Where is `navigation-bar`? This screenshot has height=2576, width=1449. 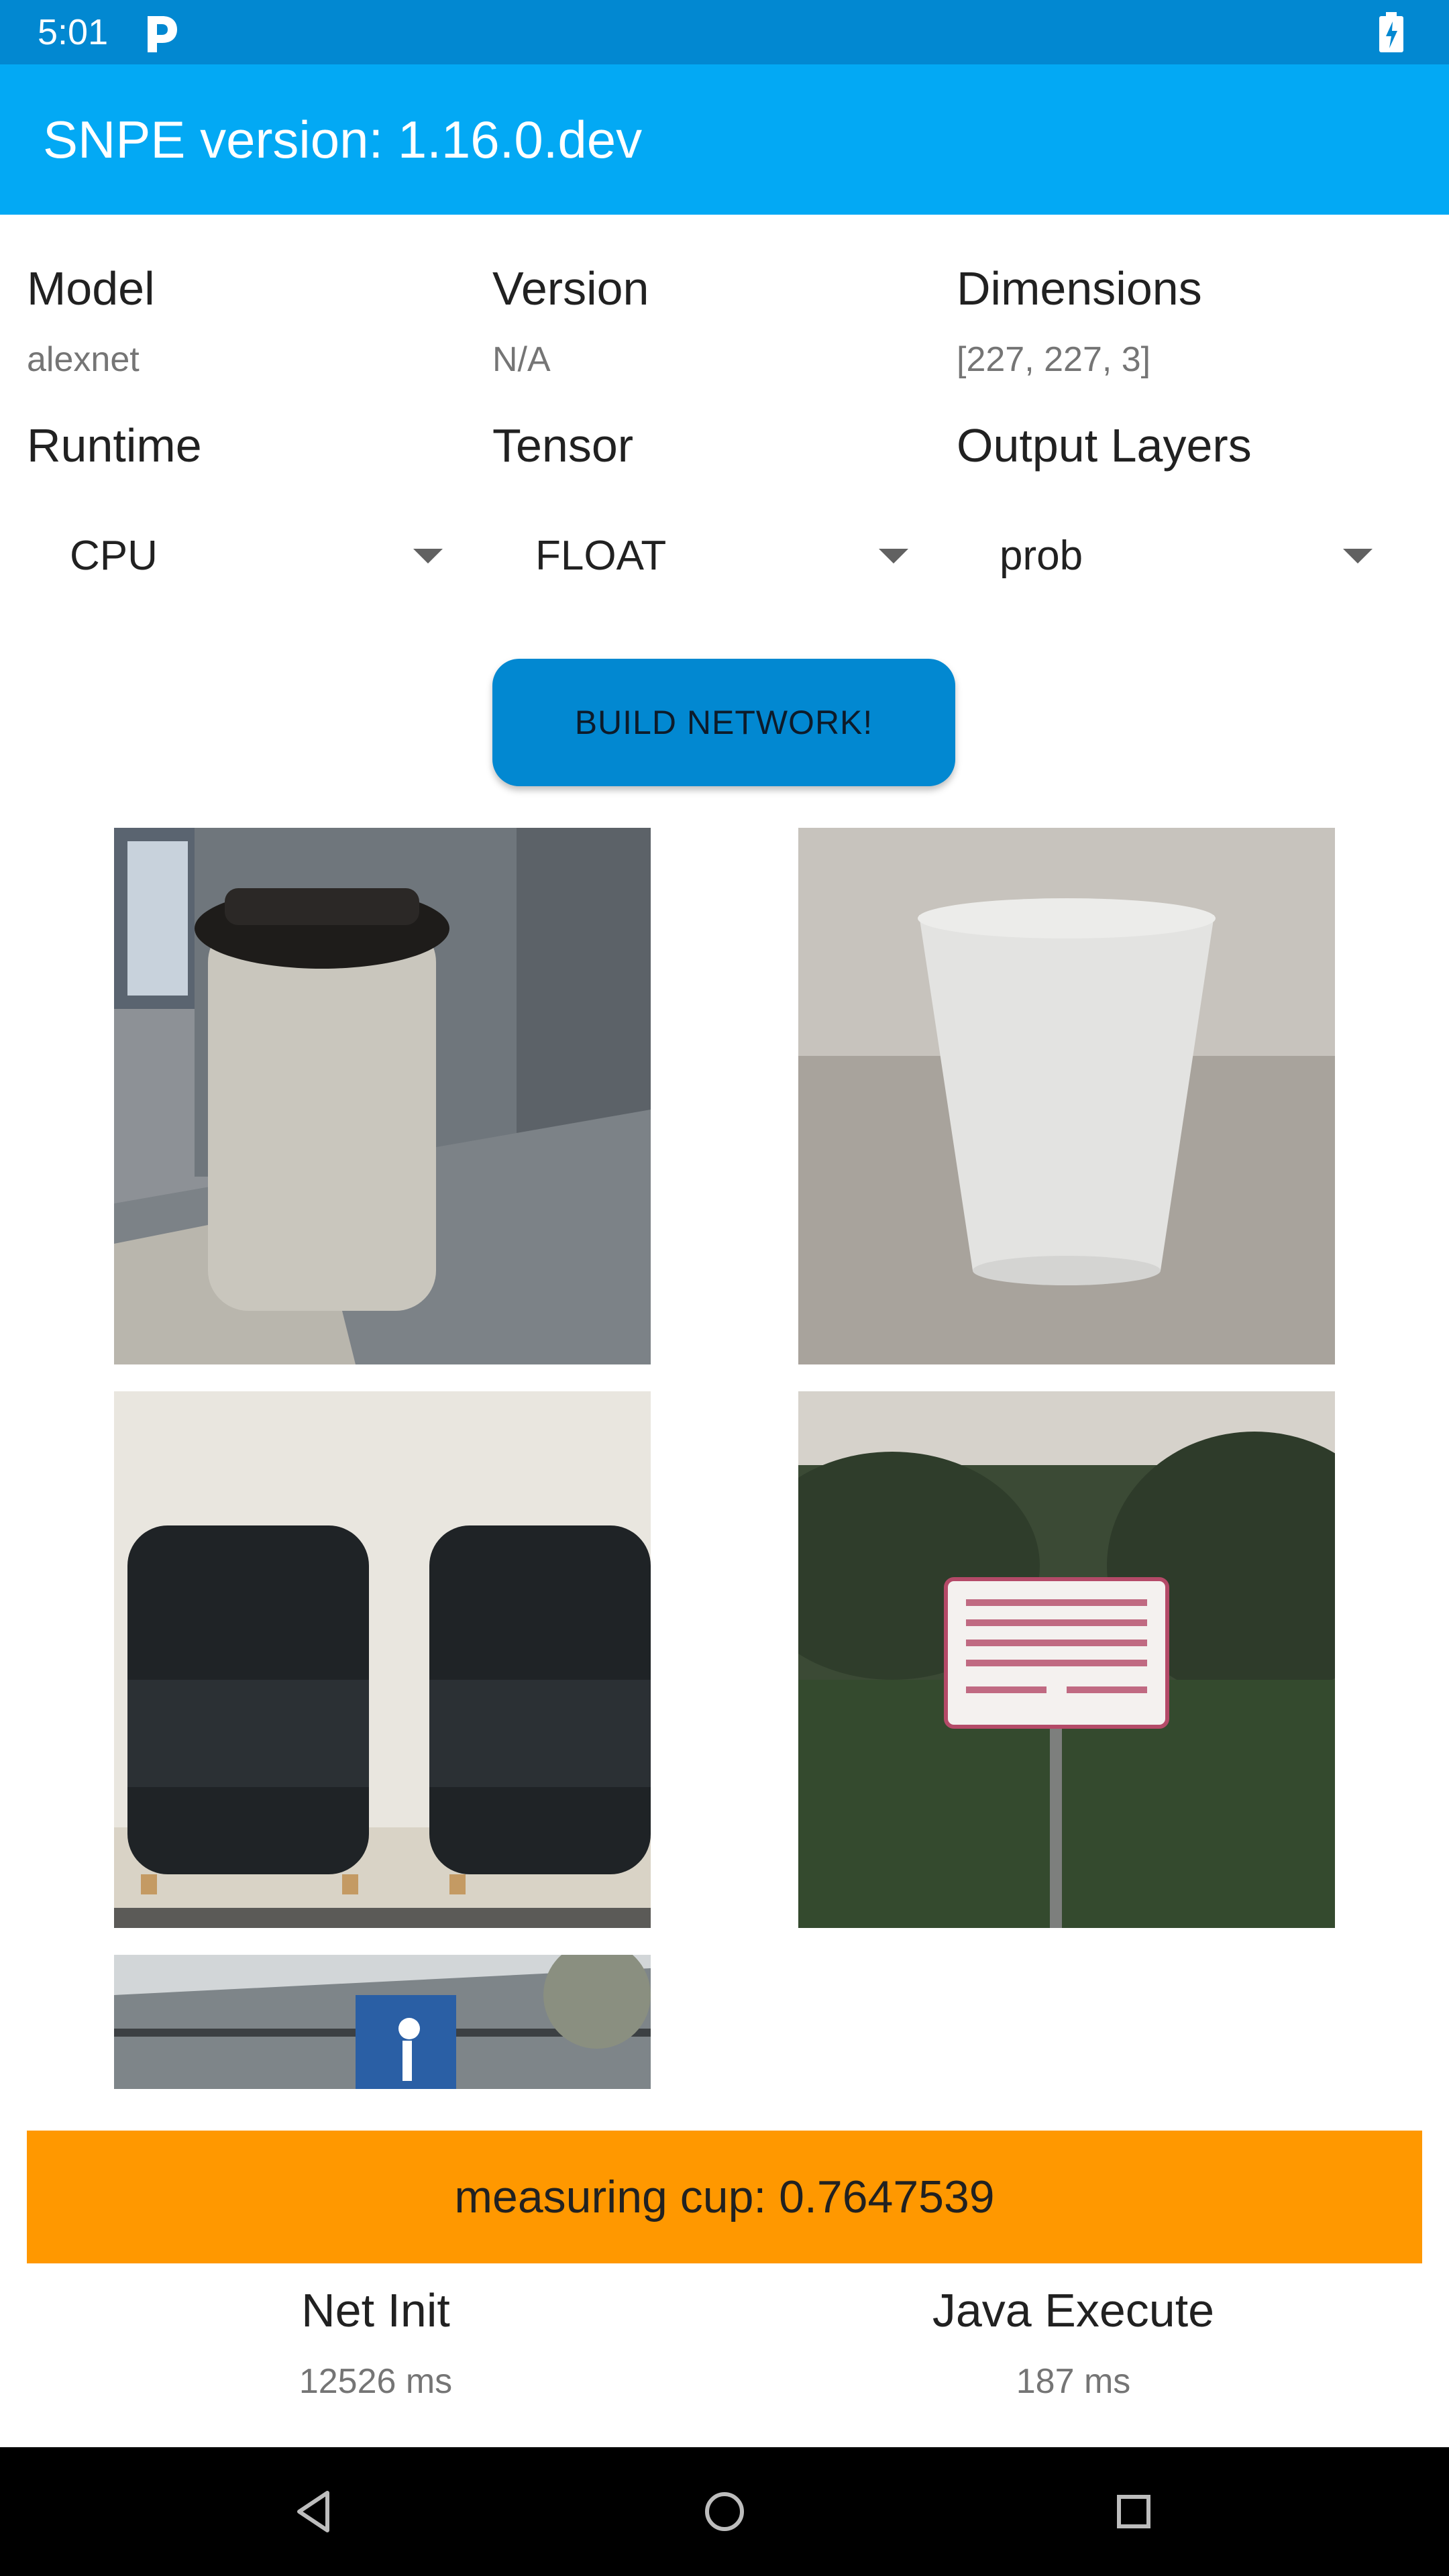 navigation-bar is located at coordinates (724, 2511).